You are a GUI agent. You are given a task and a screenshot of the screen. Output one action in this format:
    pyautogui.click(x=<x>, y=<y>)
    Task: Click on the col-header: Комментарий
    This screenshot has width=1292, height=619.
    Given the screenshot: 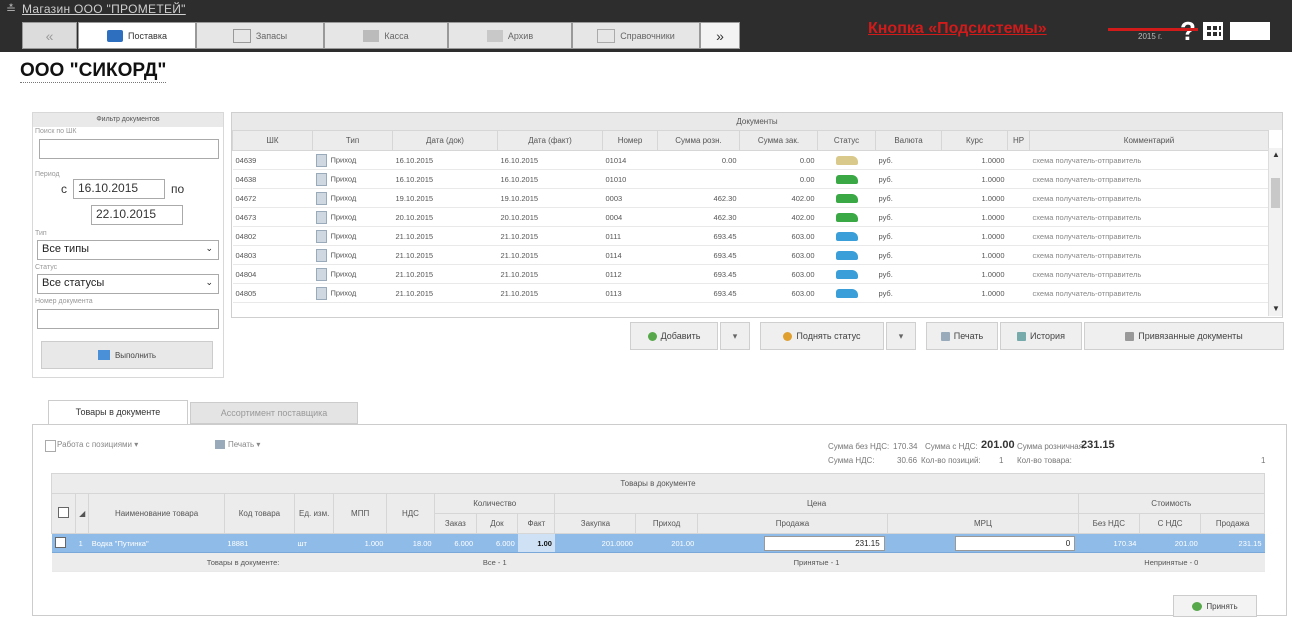 What is the action you would take?
    pyautogui.click(x=1149, y=140)
    